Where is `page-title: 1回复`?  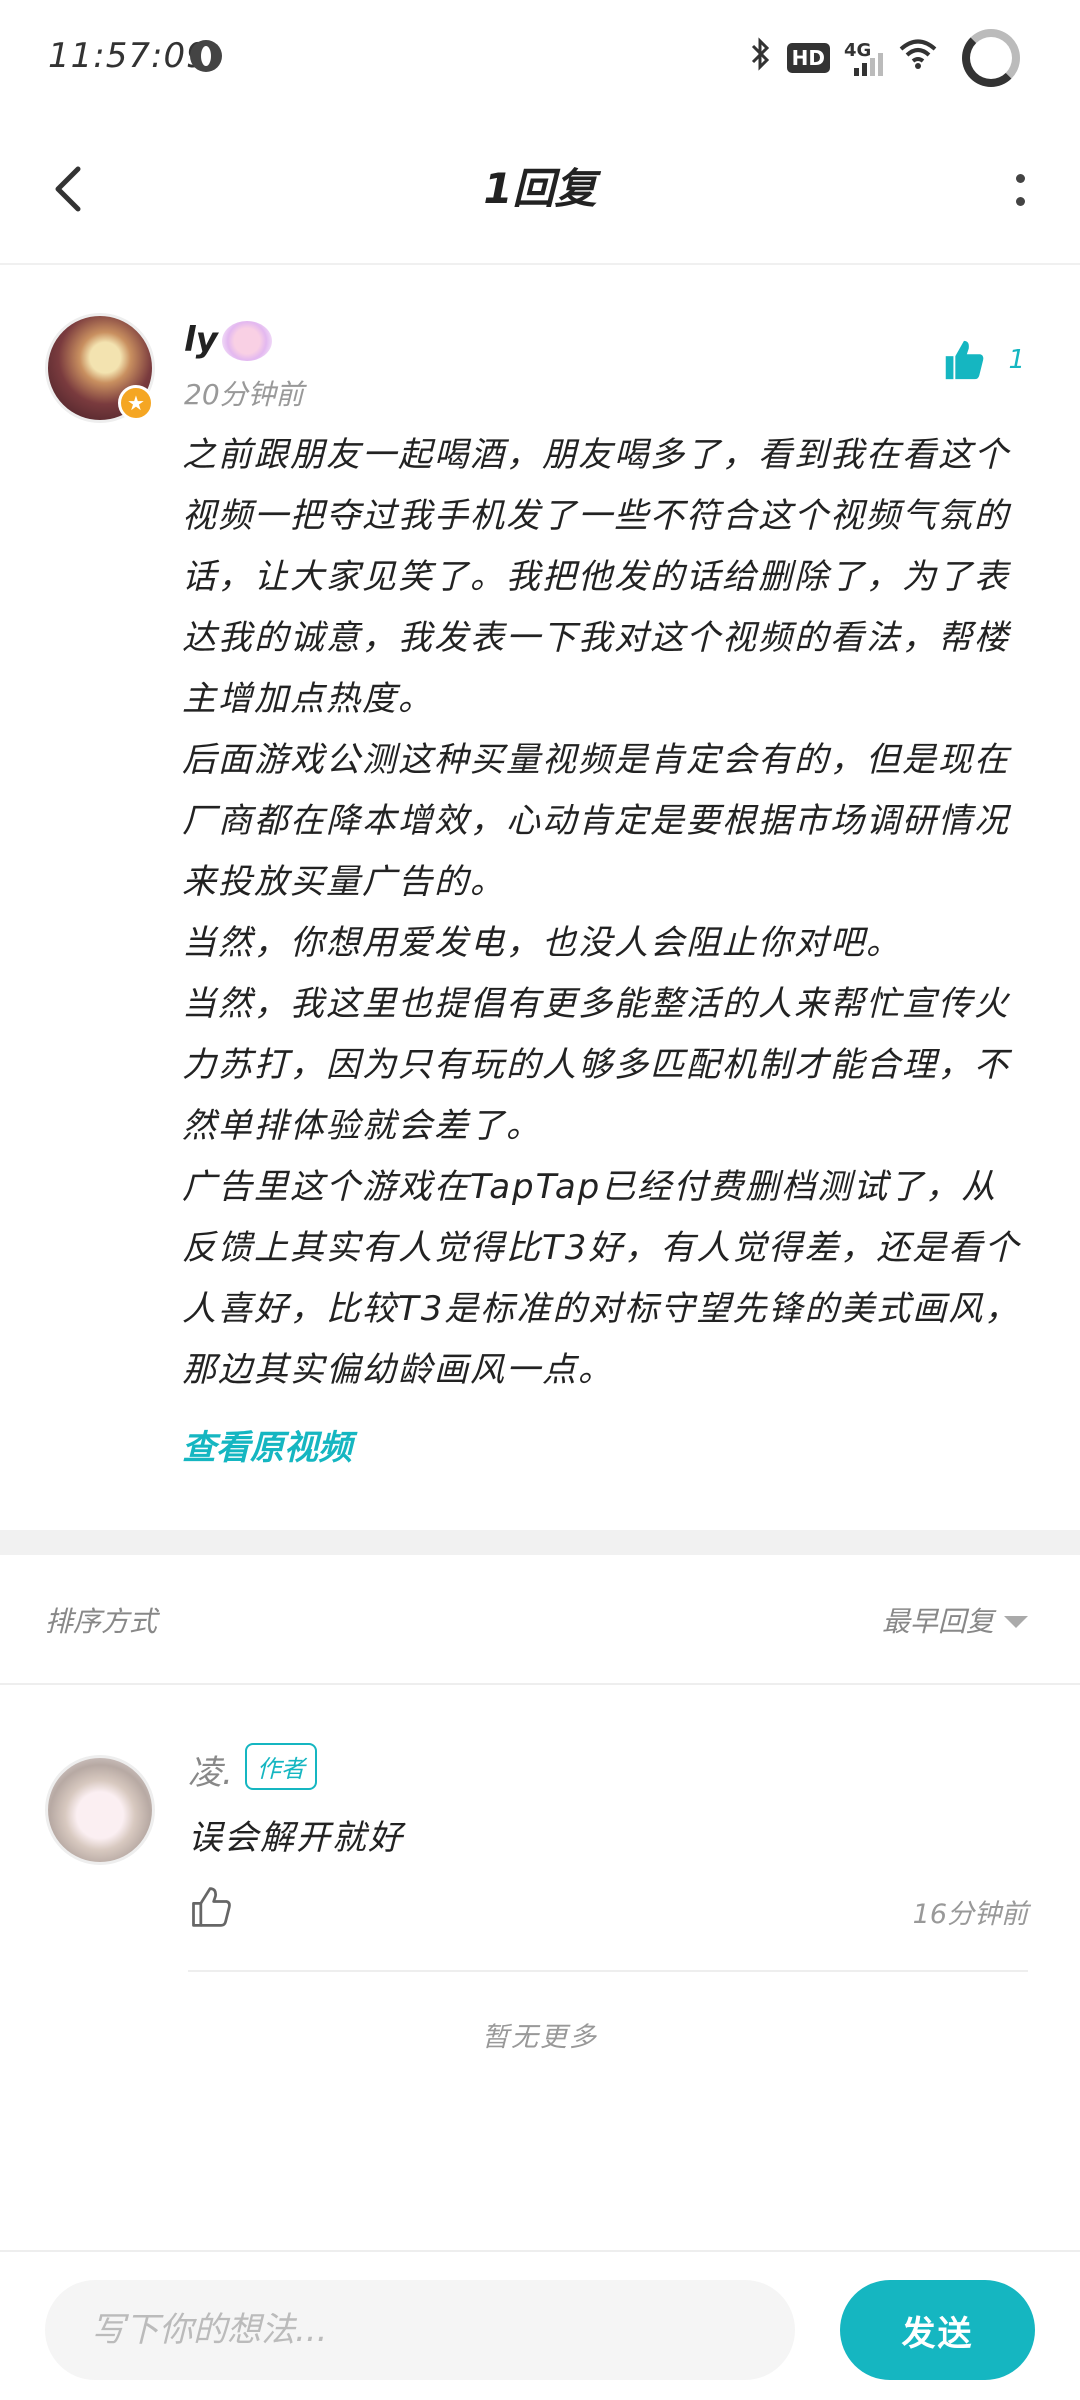 page-title: 1回复 is located at coordinates (540, 188).